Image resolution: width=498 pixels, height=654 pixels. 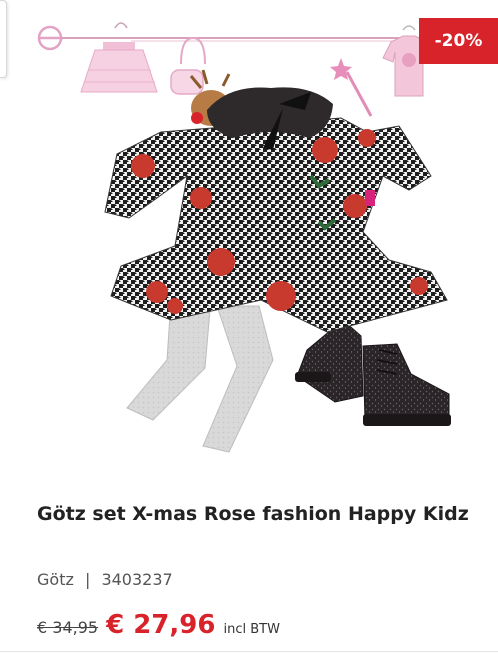 I want to click on product-title: Götz set X-mas Rose fashion Happy Kidz, so click(x=257, y=514).